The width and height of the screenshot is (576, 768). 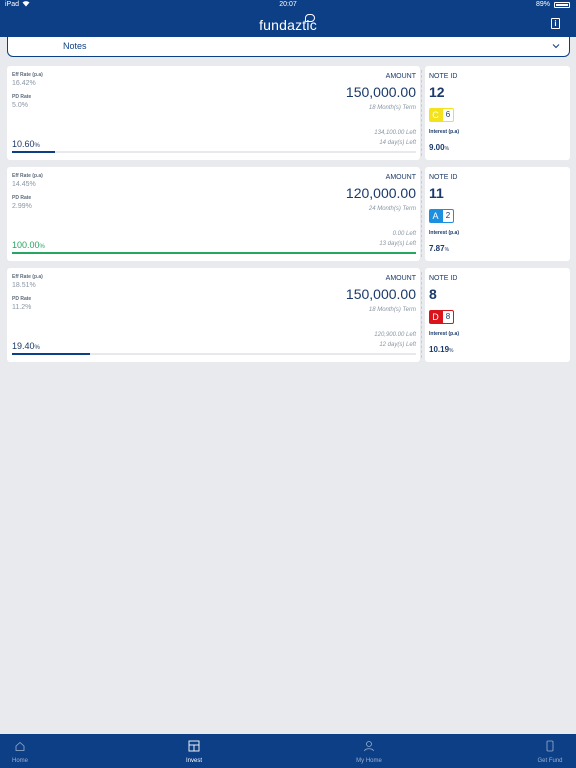 What do you see at coordinates (497, 113) in the screenshot?
I see `note-id-panel: NOTE ID 12 C 6 Interest (p.a) 9.00%` at bounding box center [497, 113].